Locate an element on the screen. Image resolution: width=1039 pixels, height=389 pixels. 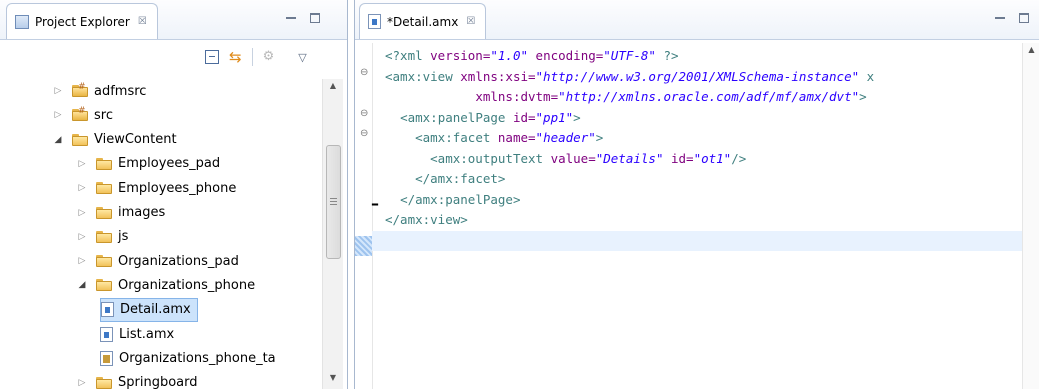
code-line: <?xml version="1.0" encoding="UTF-8" ?> is located at coordinates (704, 56).